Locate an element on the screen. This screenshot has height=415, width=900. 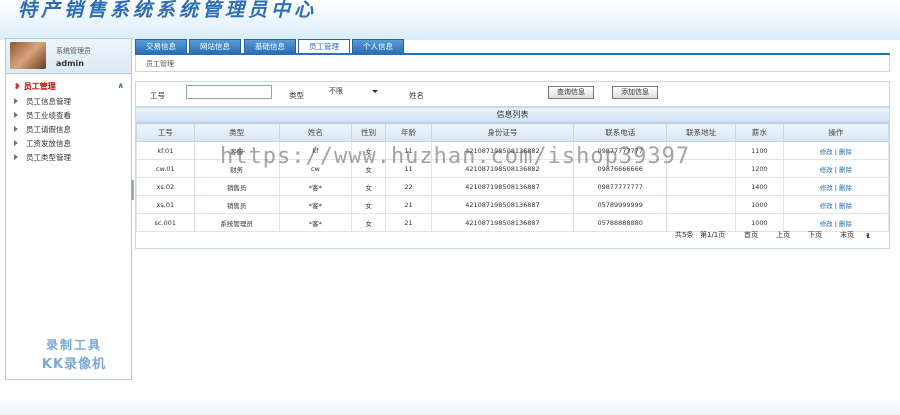
sidebar-item-label: 员工类型管理 is located at coordinates (48, 157).